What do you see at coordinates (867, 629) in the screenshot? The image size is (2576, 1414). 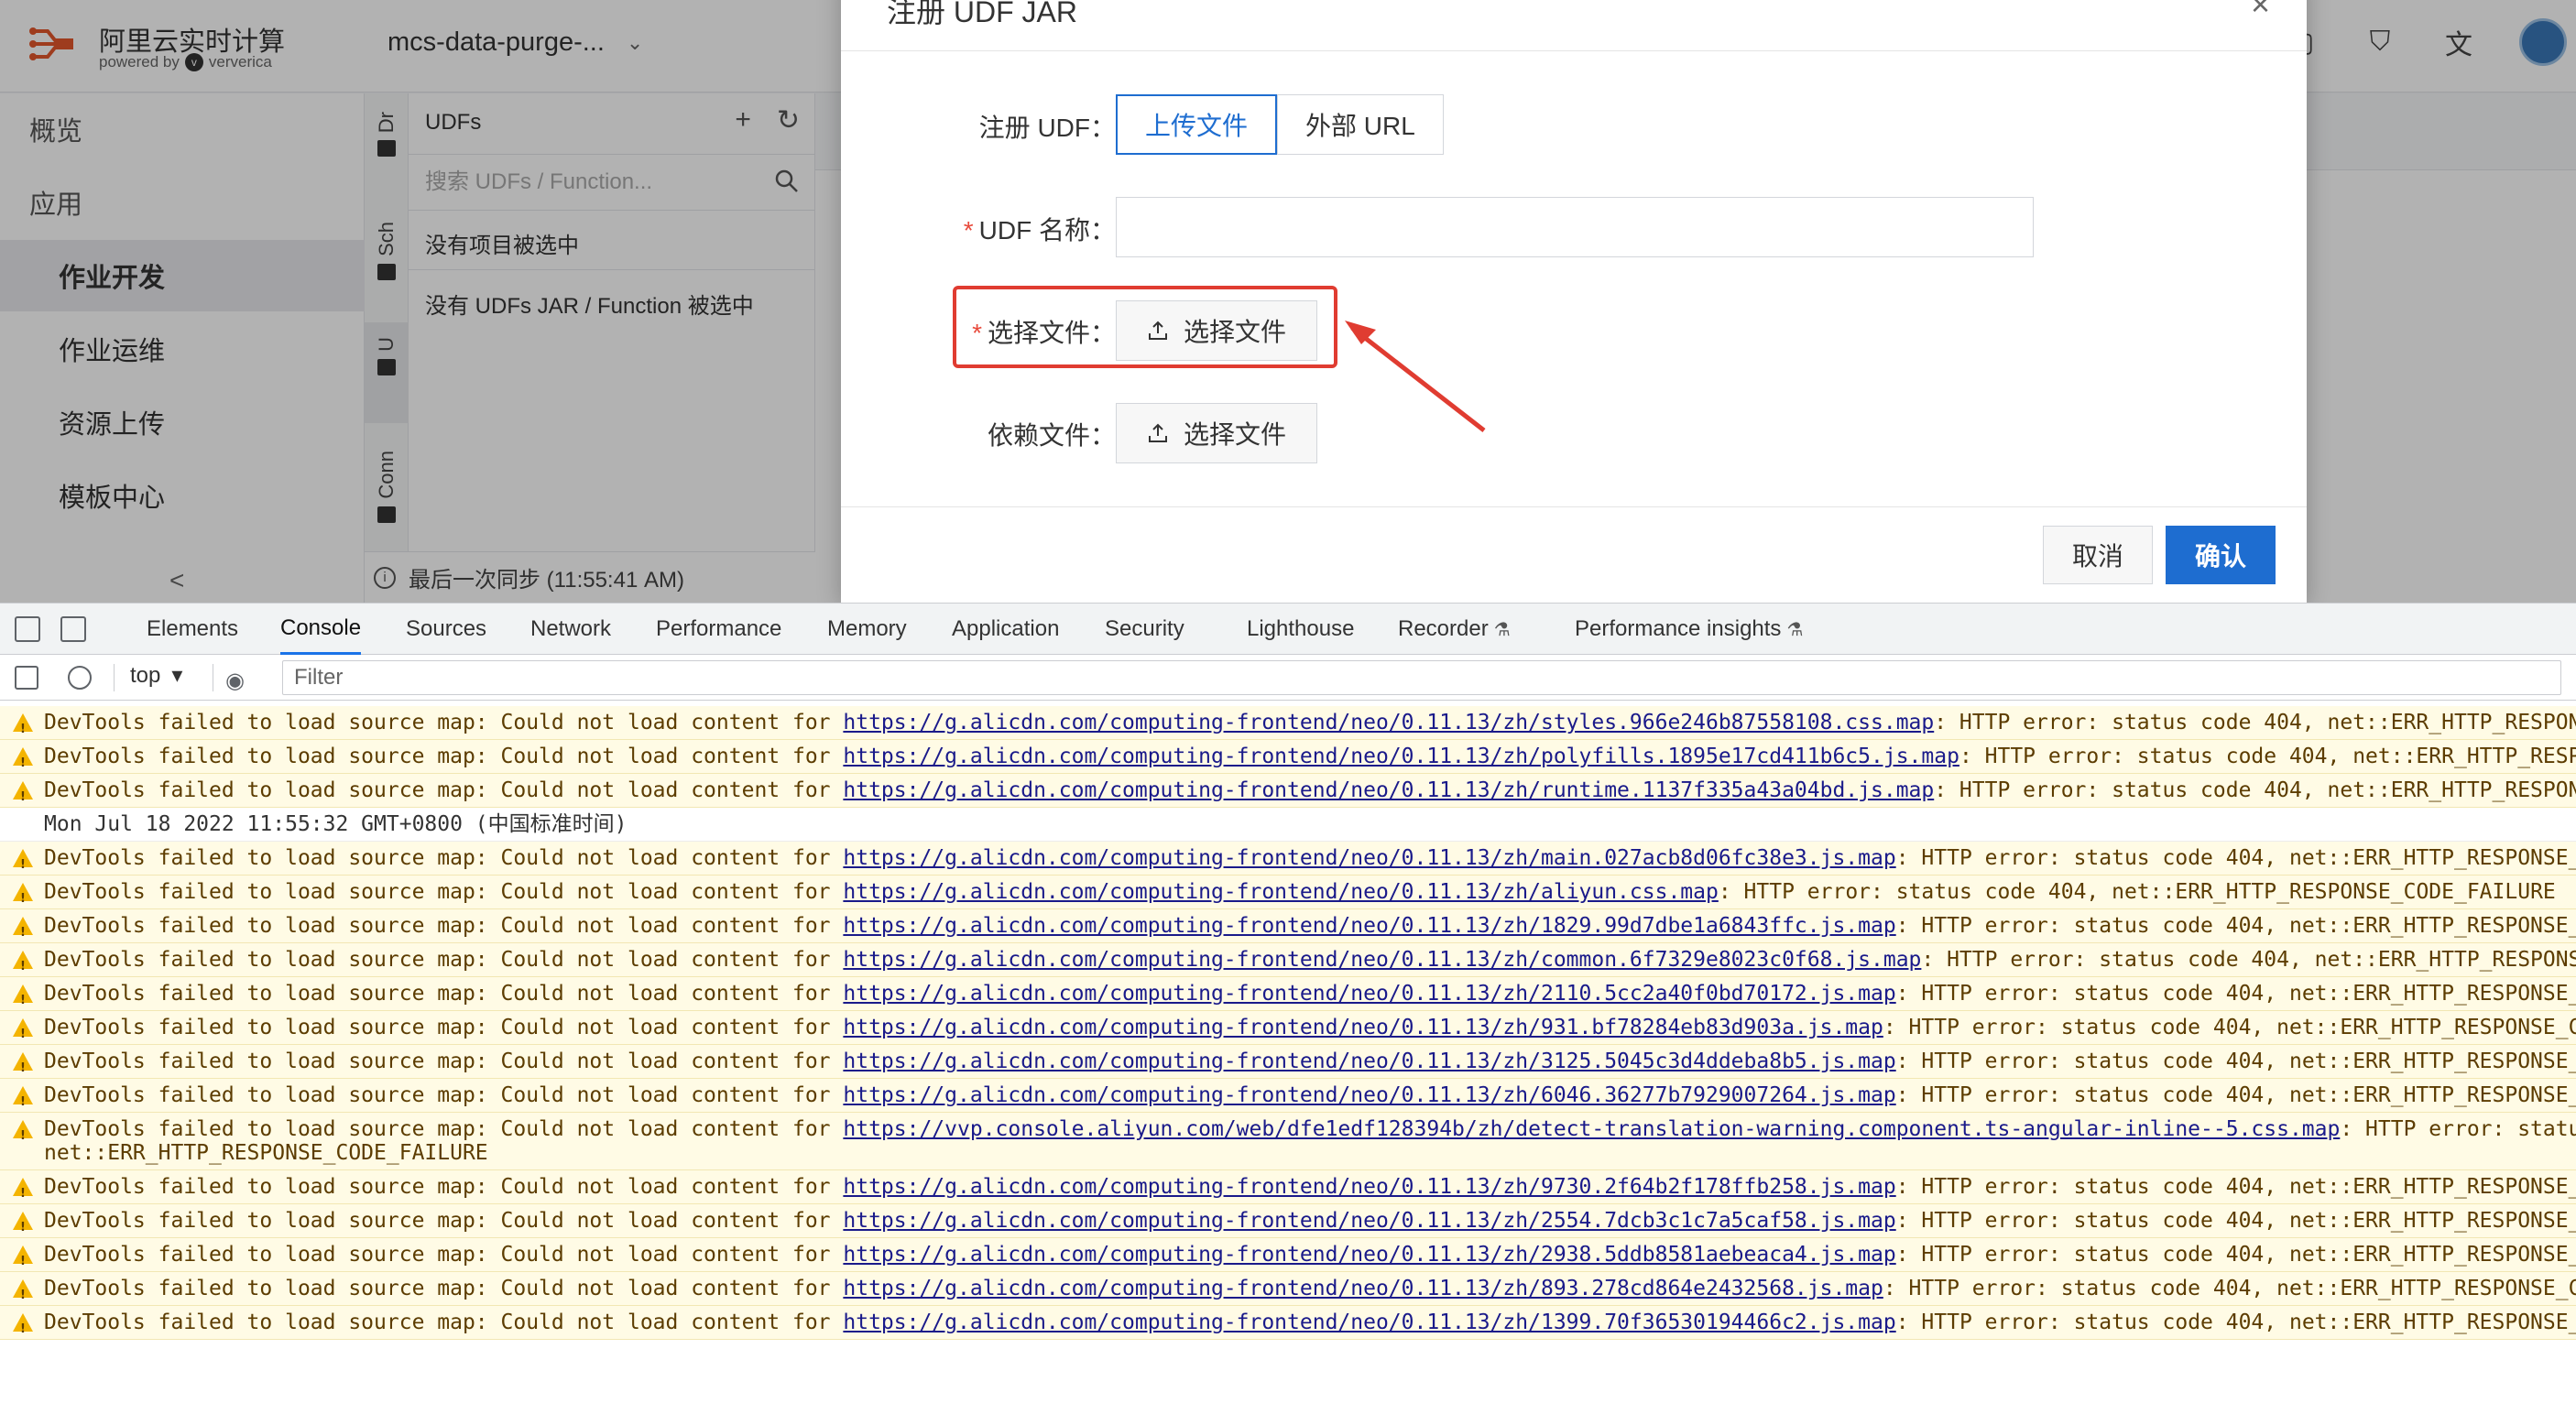 I see `tab-memory: Memory` at bounding box center [867, 629].